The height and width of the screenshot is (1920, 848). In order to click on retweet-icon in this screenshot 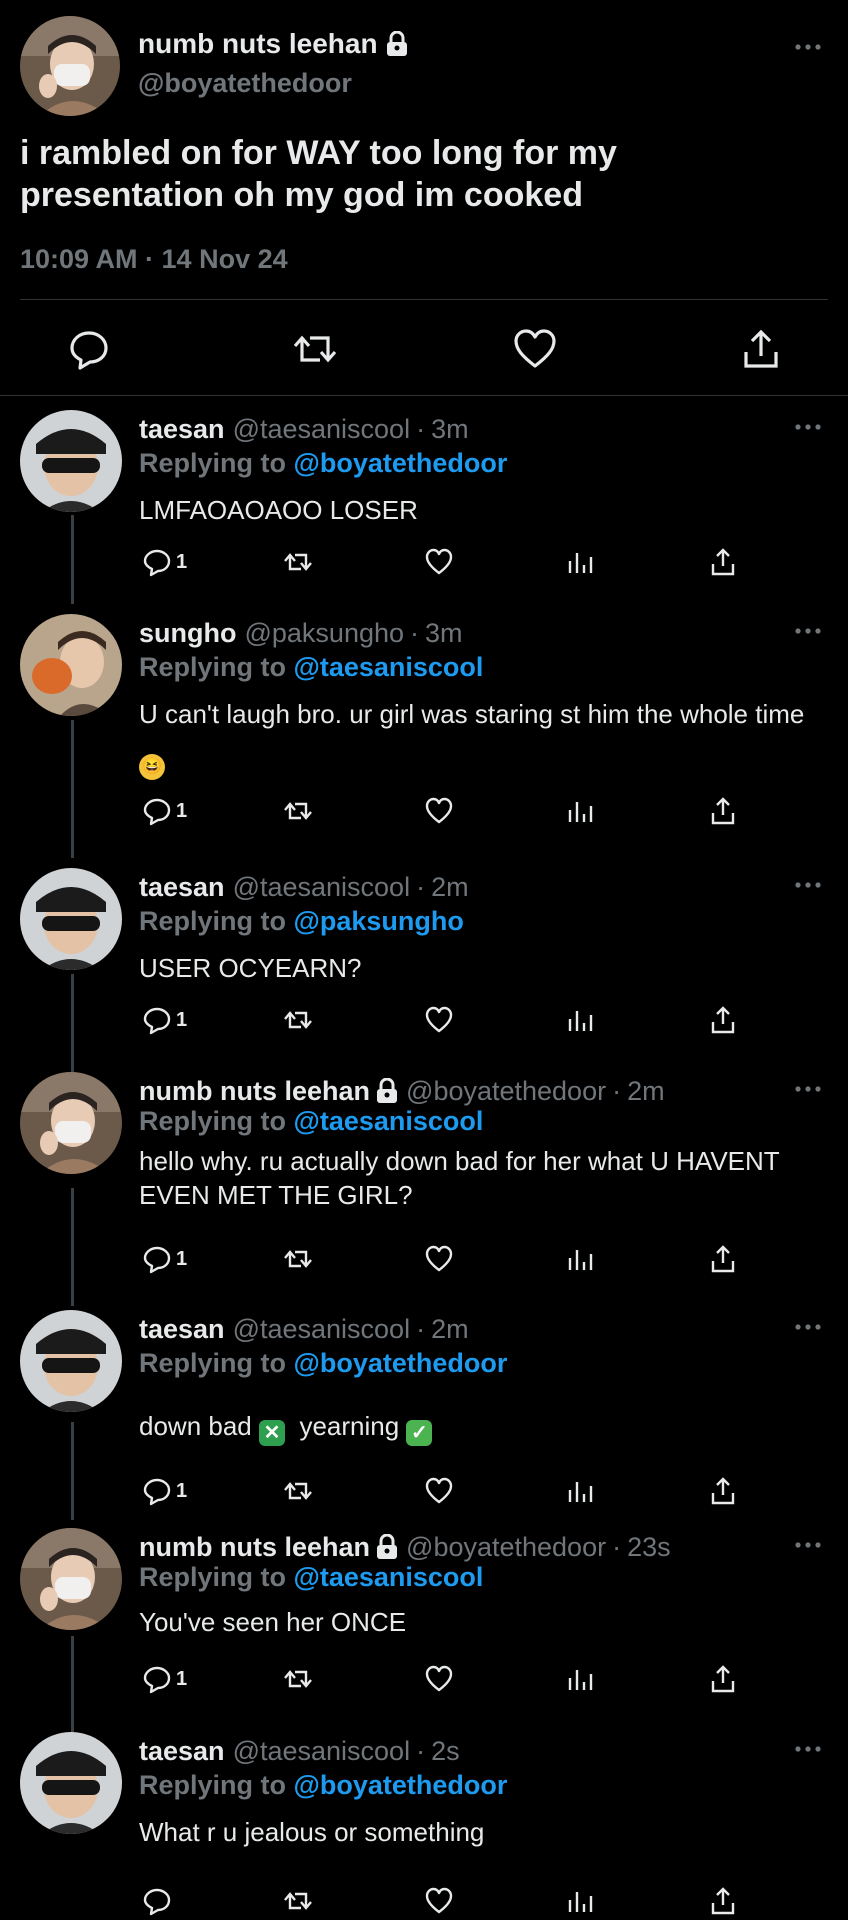, I will do `click(315, 349)`.